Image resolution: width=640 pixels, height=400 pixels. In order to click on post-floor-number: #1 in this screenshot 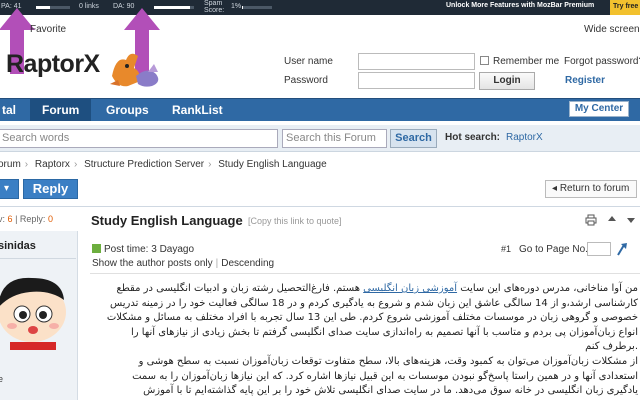, I will do `click(506, 249)`.